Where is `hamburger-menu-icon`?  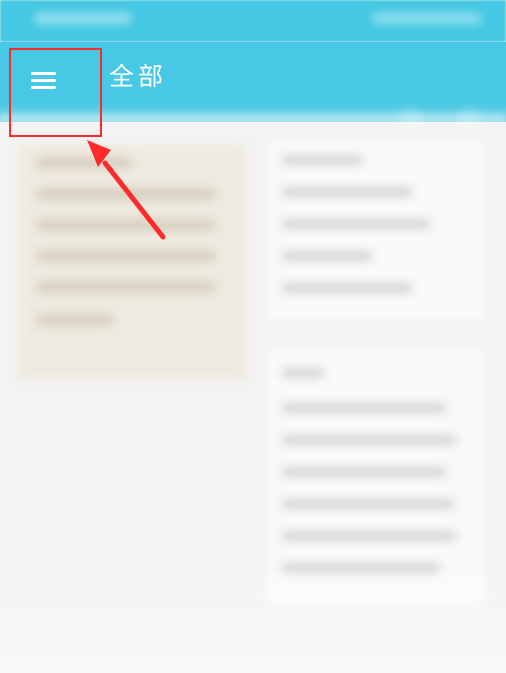
hamburger-menu-icon is located at coordinates (43, 81).